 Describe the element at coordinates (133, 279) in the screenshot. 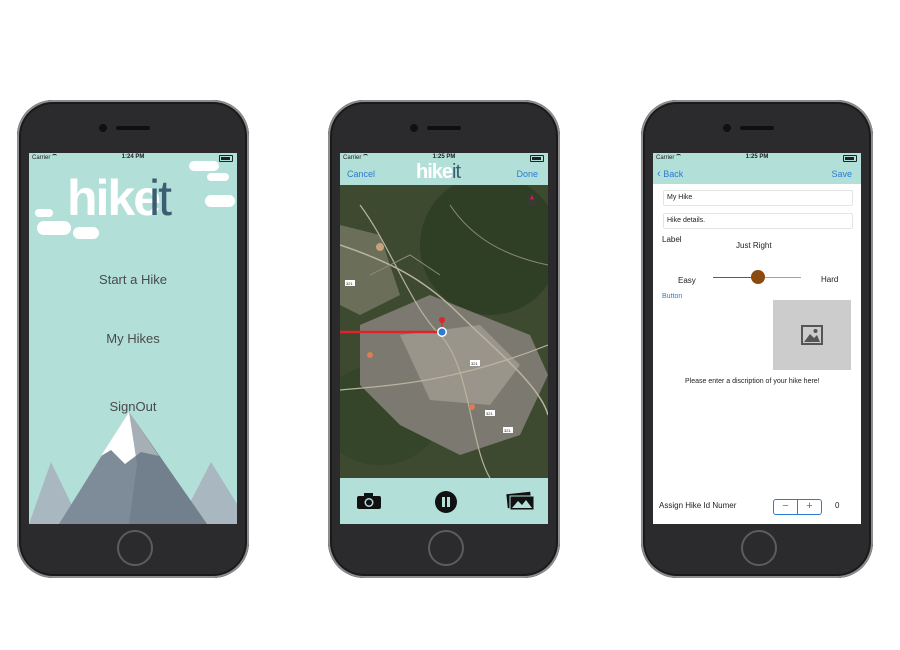

I see `start-hike-button: Start a Hike` at that location.